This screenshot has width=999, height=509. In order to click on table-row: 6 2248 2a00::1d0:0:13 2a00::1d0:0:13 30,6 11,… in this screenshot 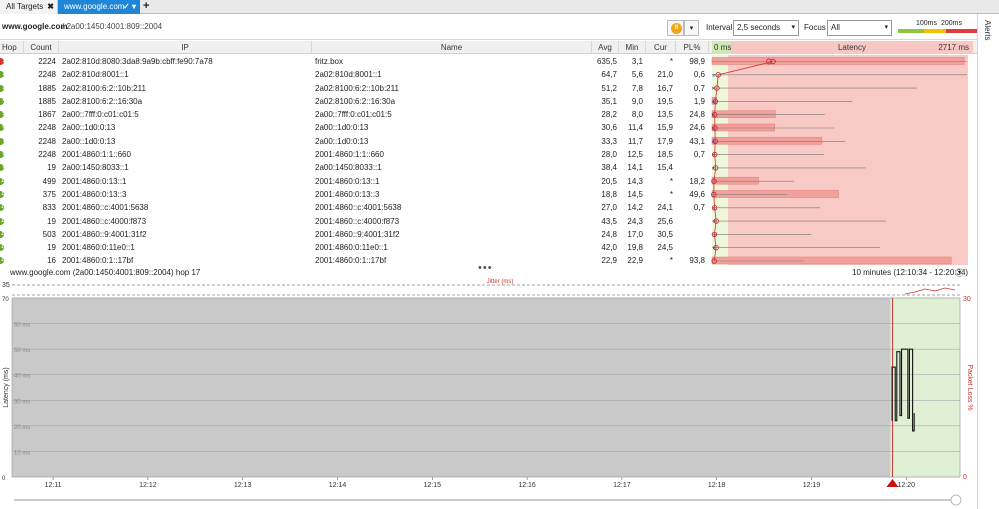, I will do `click(354, 127)`.